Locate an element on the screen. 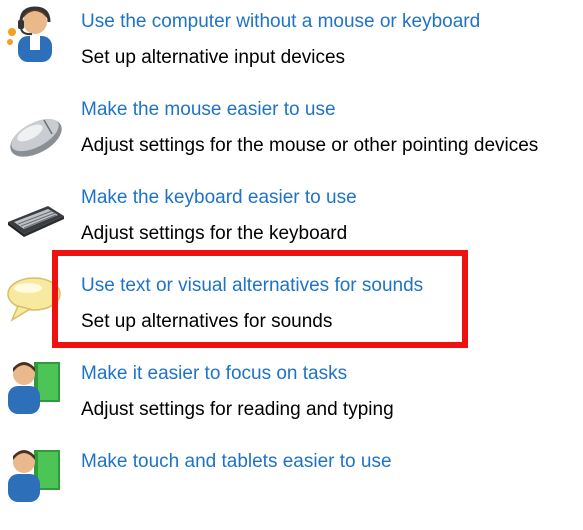 The image size is (583, 530). mouse-easier-link: Make the mouse easier to use is located at coordinates (208, 110).